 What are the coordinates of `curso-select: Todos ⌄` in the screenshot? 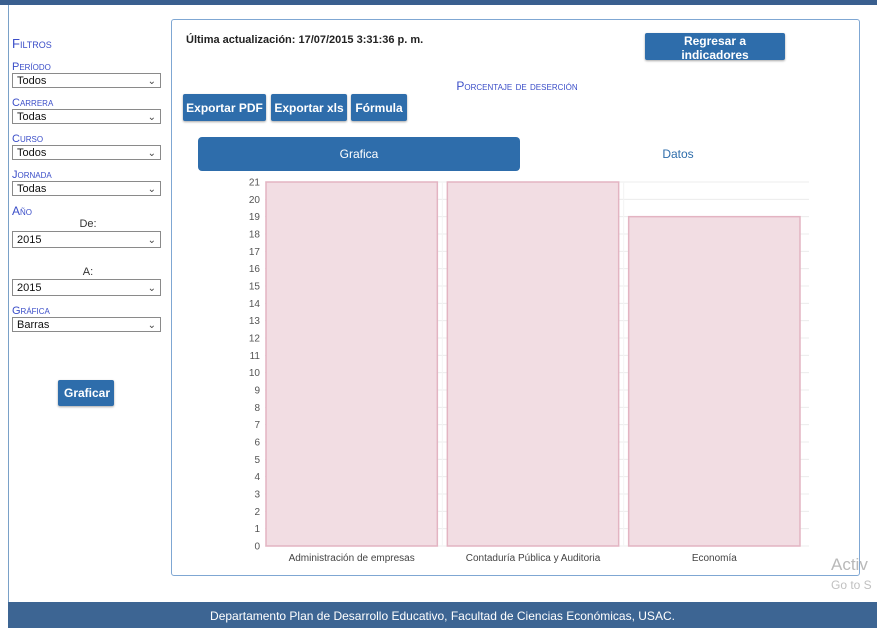 It's located at (86, 152).